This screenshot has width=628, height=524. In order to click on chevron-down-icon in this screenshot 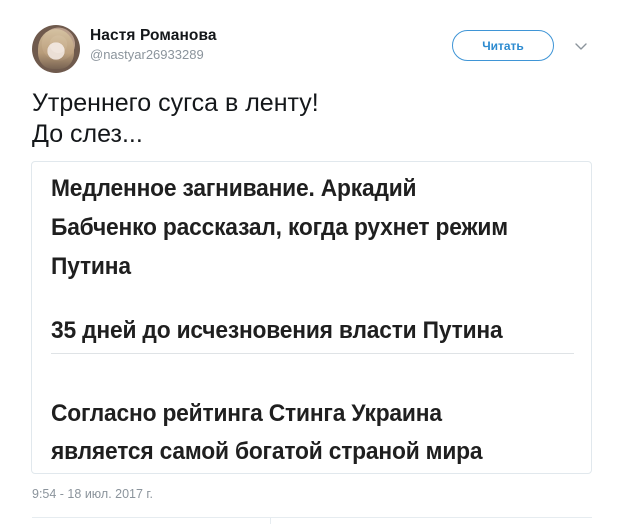, I will do `click(581, 47)`.